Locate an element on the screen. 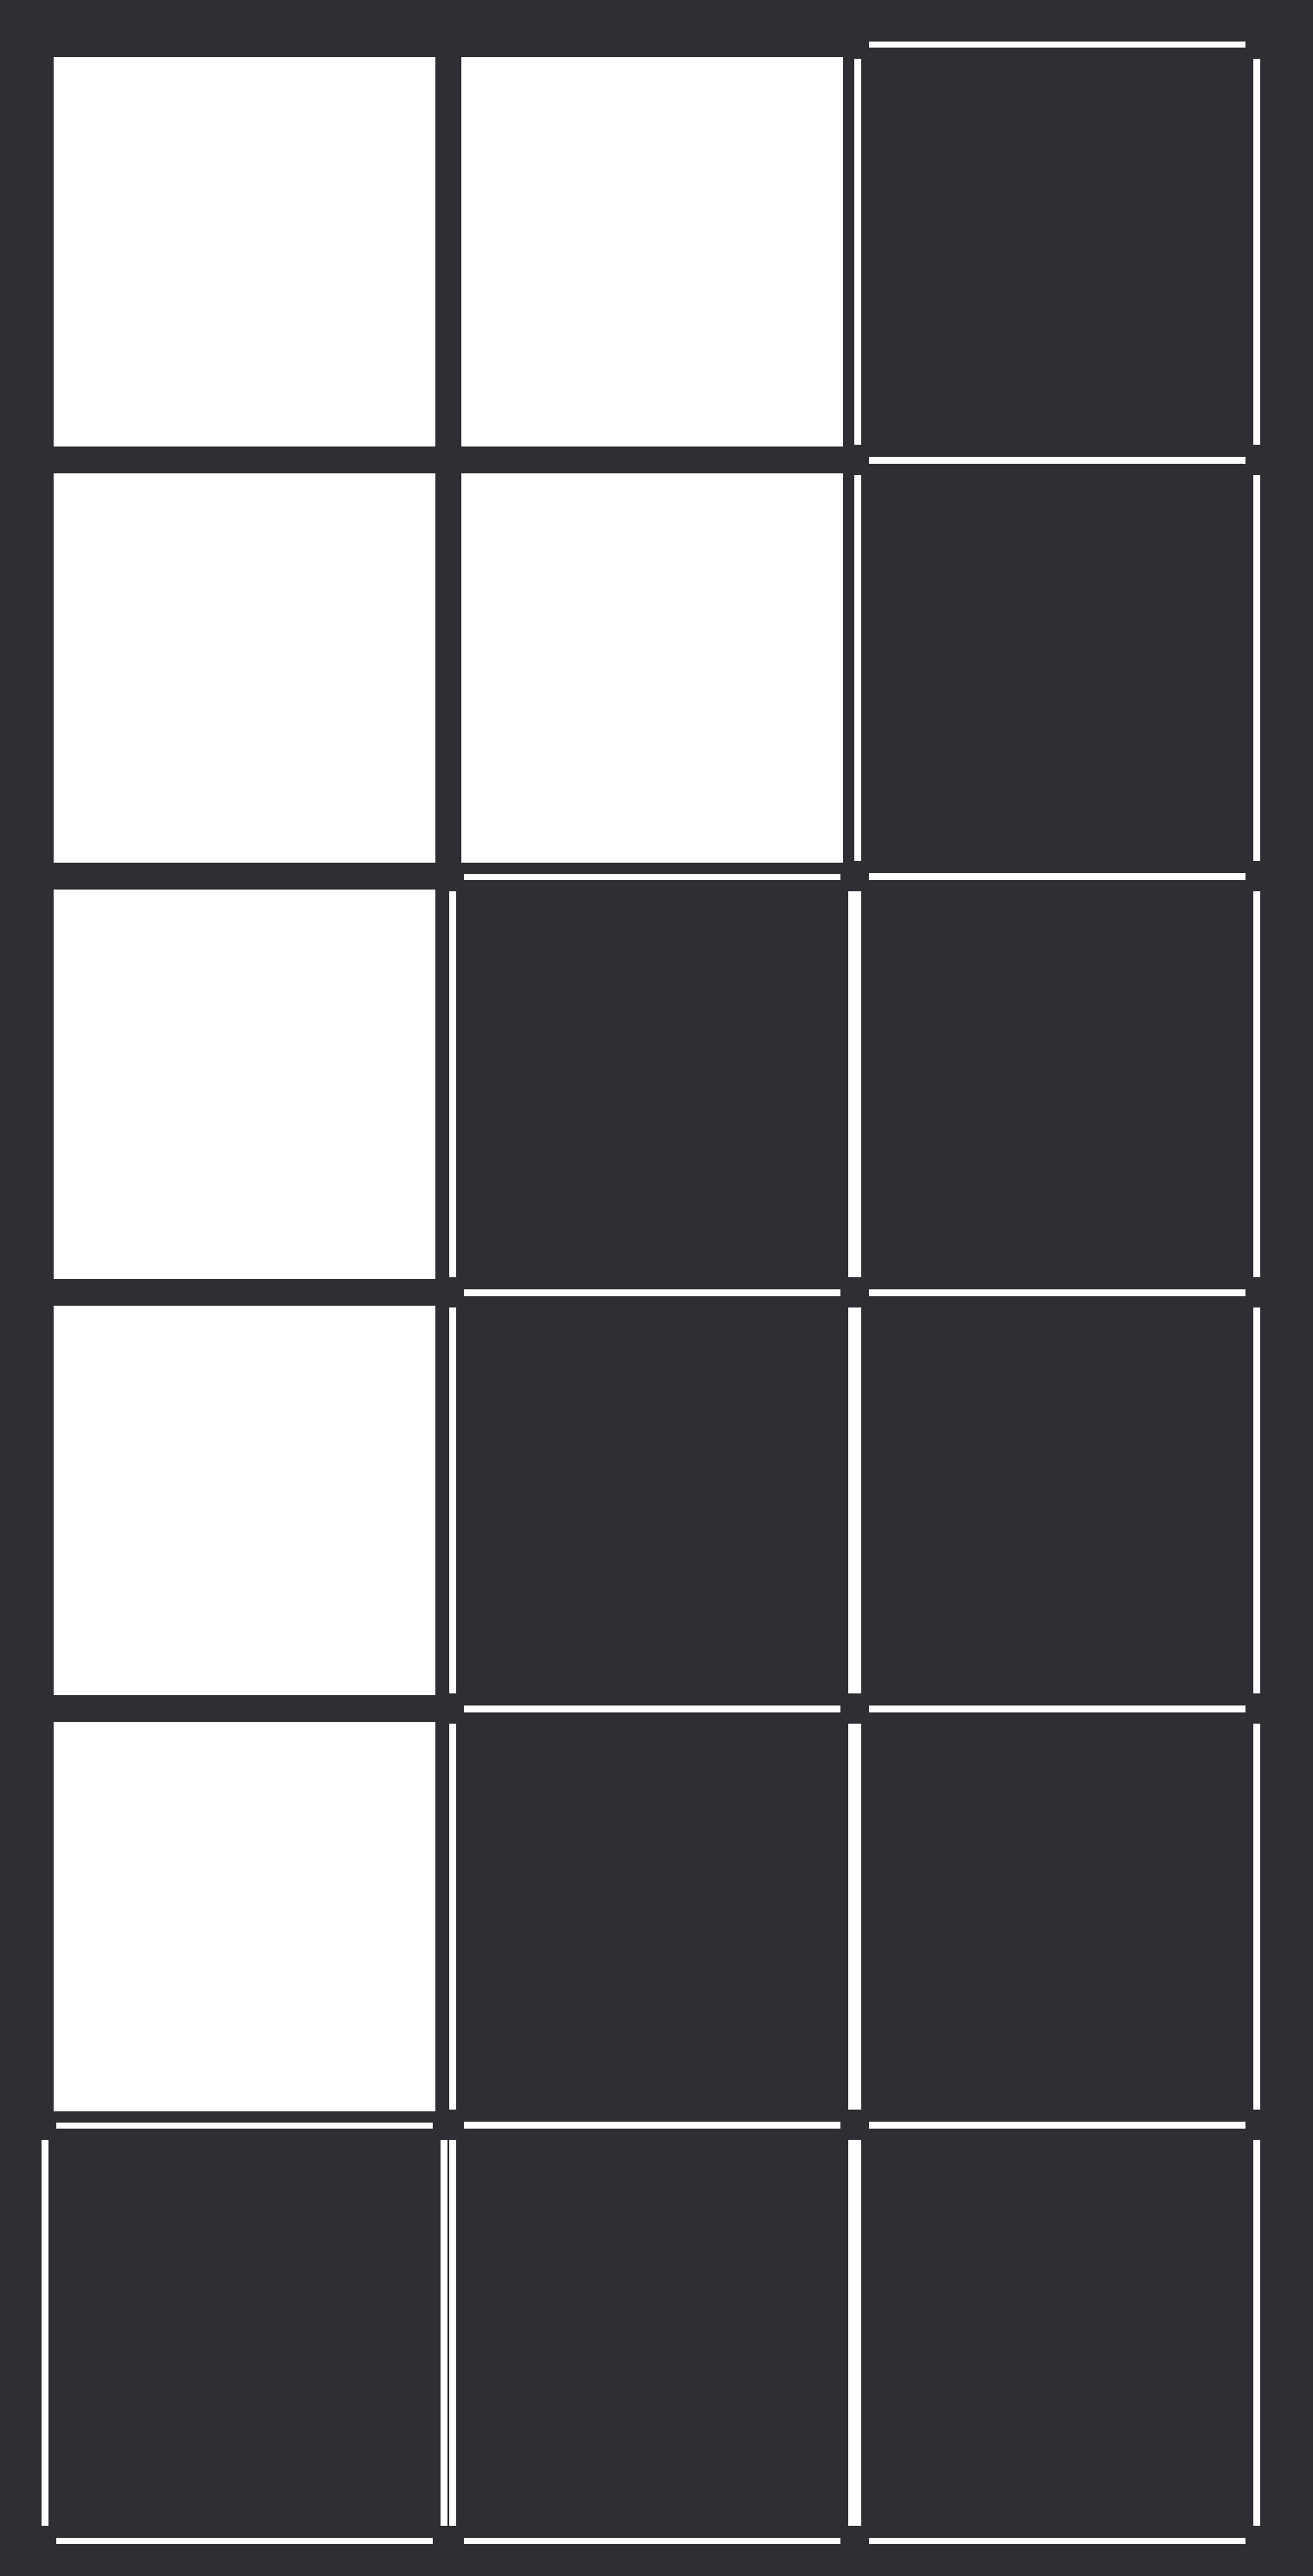 Image resolution: width=1313 pixels, height=2576 pixels. grid-cell-r1-c2 is located at coordinates (652, 251).